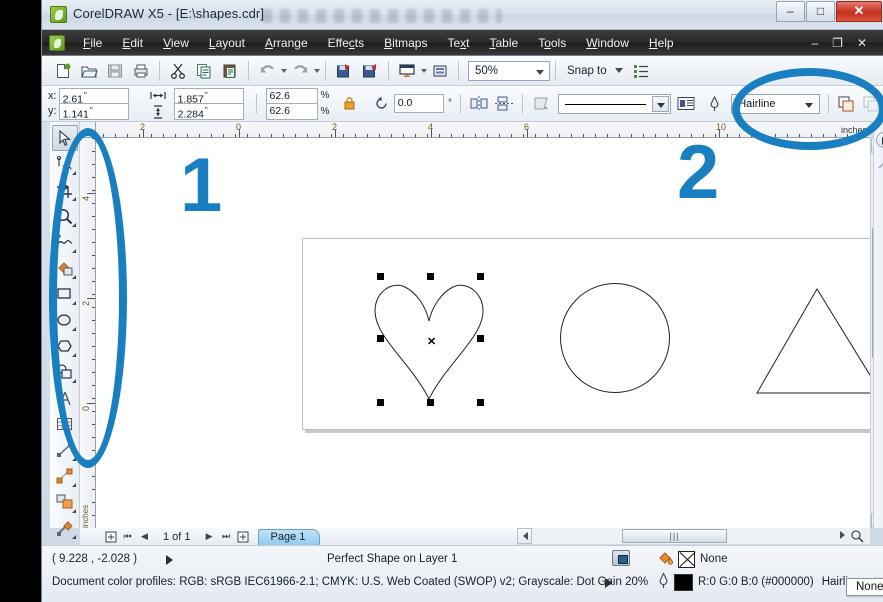  Describe the element at coordinates (227, 43) in the screenshot. I see `menu-layout: Layout` at that location.